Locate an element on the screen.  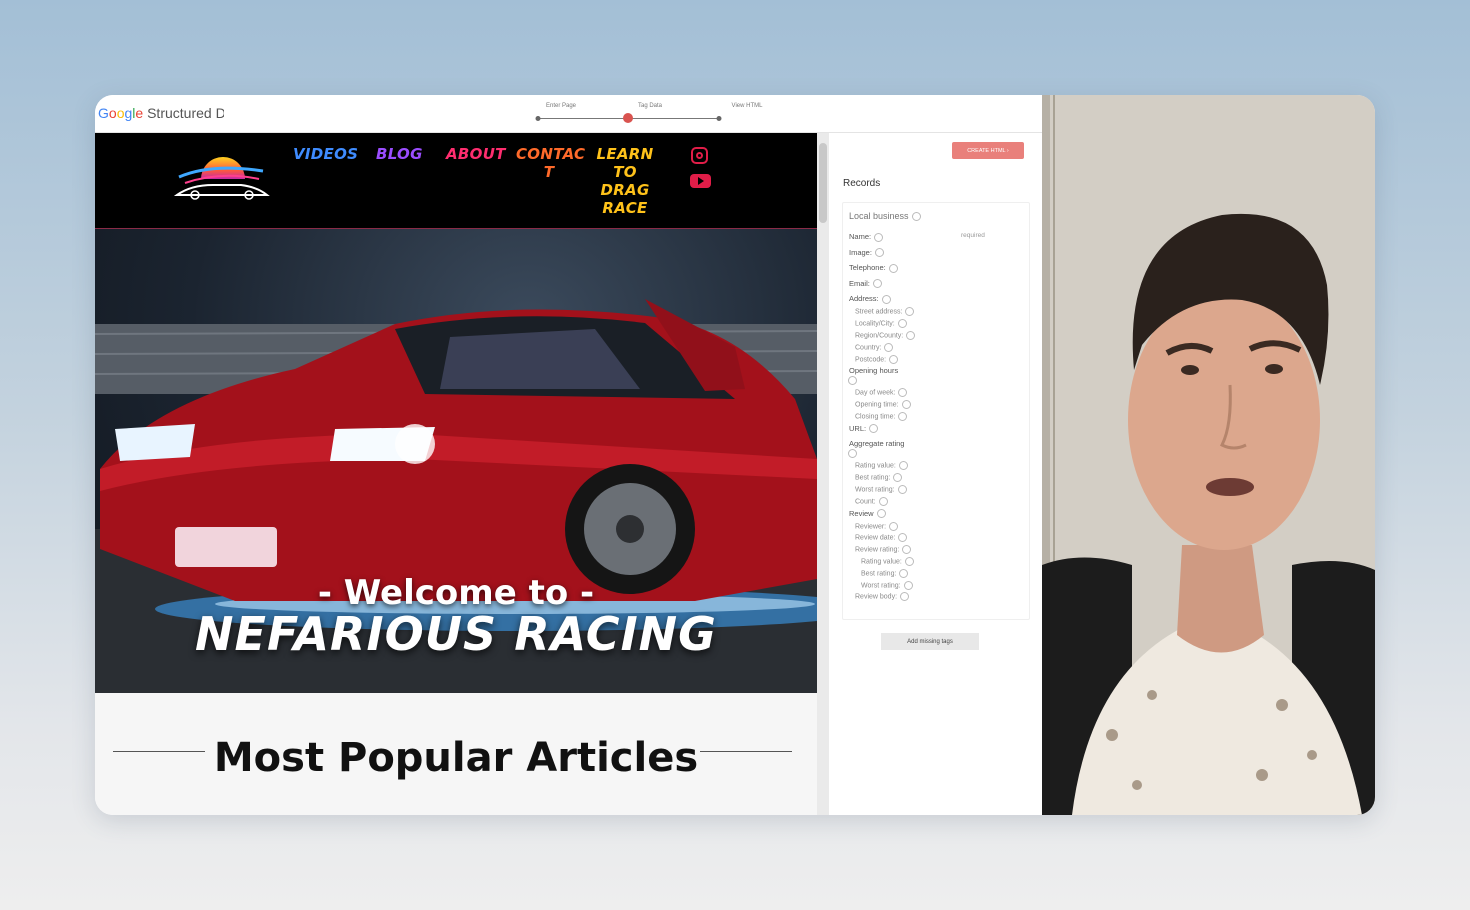
logo-letter: o is located at coordinates (112, 113).